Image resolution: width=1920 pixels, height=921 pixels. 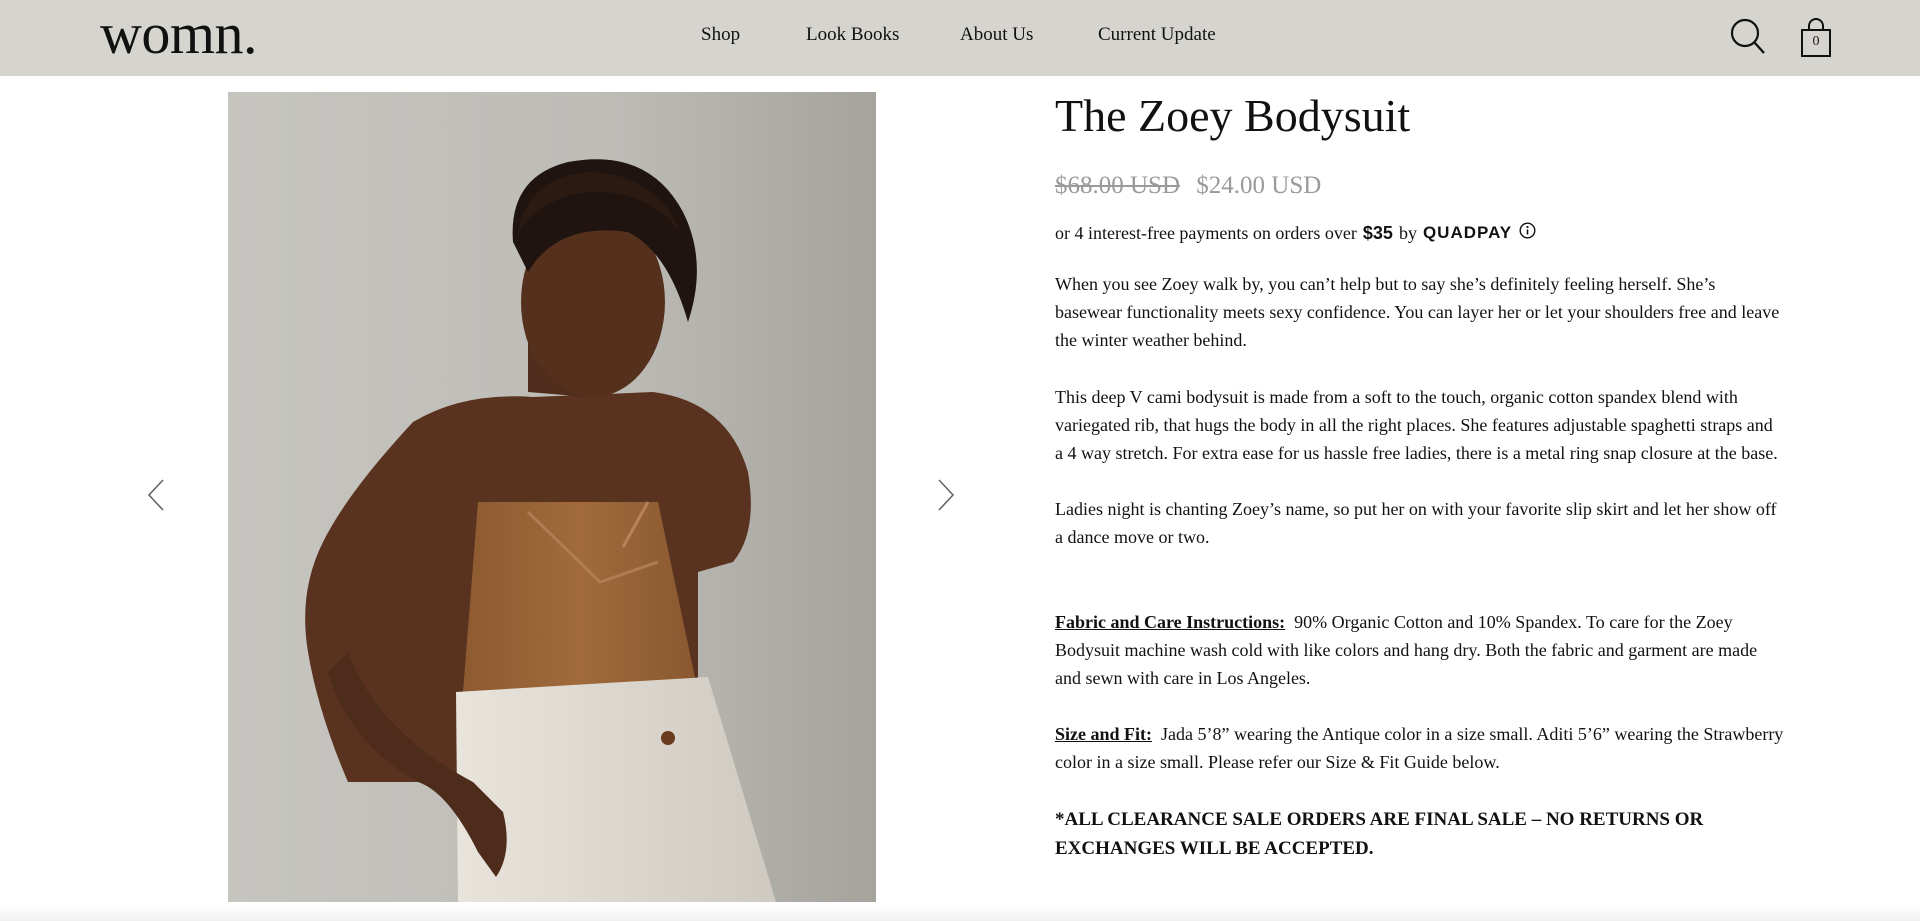 What do you see at coordinates (946, 495) in the screenshot?
I see `chevron-right-icon` at bounding box center [946, 495].